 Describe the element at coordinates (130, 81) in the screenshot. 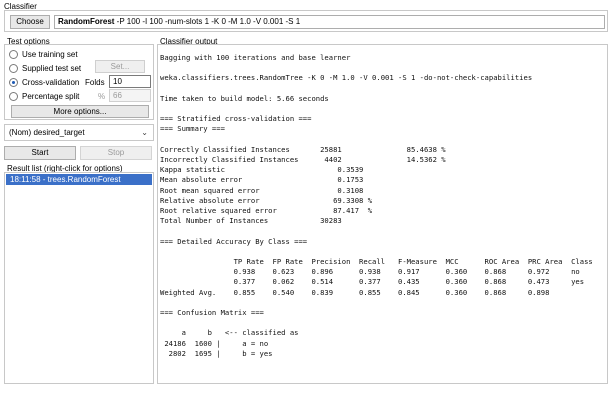

I see `folds-input: 10` at that location.